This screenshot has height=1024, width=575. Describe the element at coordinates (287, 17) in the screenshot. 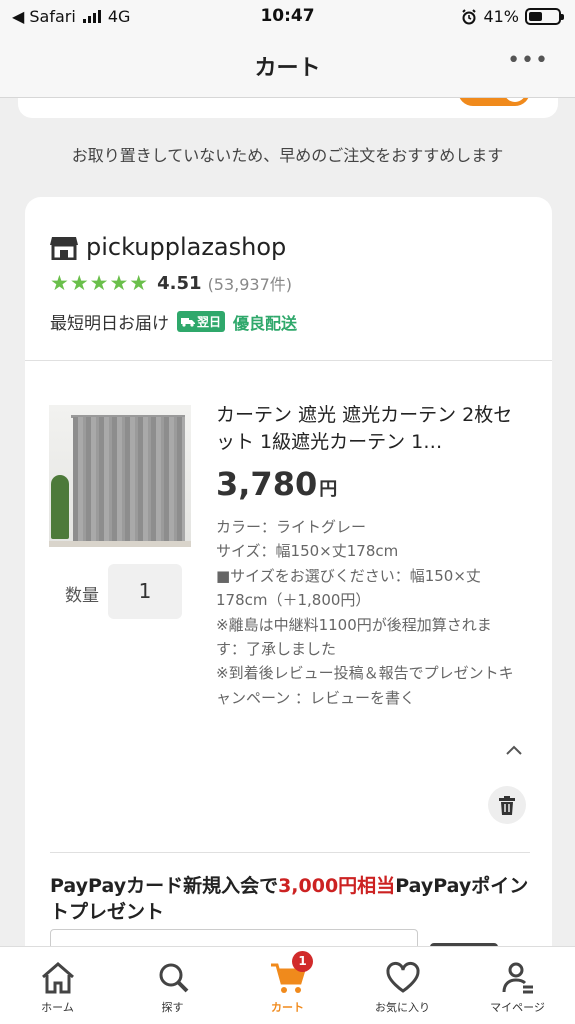

I see `status-bar: ◀ Safari 4G 10:47 41%` at that location.